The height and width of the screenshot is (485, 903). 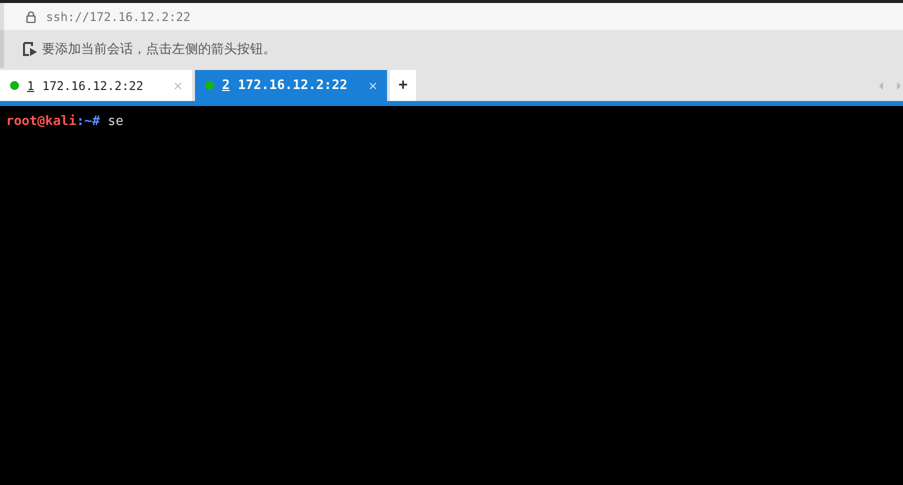 I want to click on session-tab: 1 172.16.12.2:22, so click(x=96, y=85).